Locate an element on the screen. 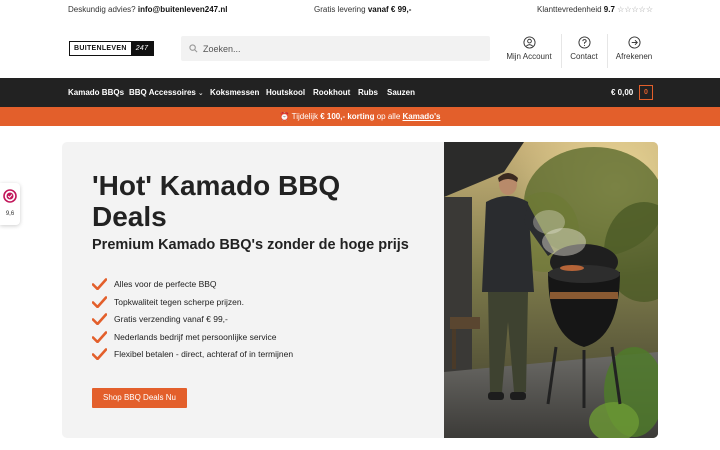 This screenshot has height=450, width=720. list-item: Gratis verzending vanaf € 99,- is located at coordinates (192, 322).